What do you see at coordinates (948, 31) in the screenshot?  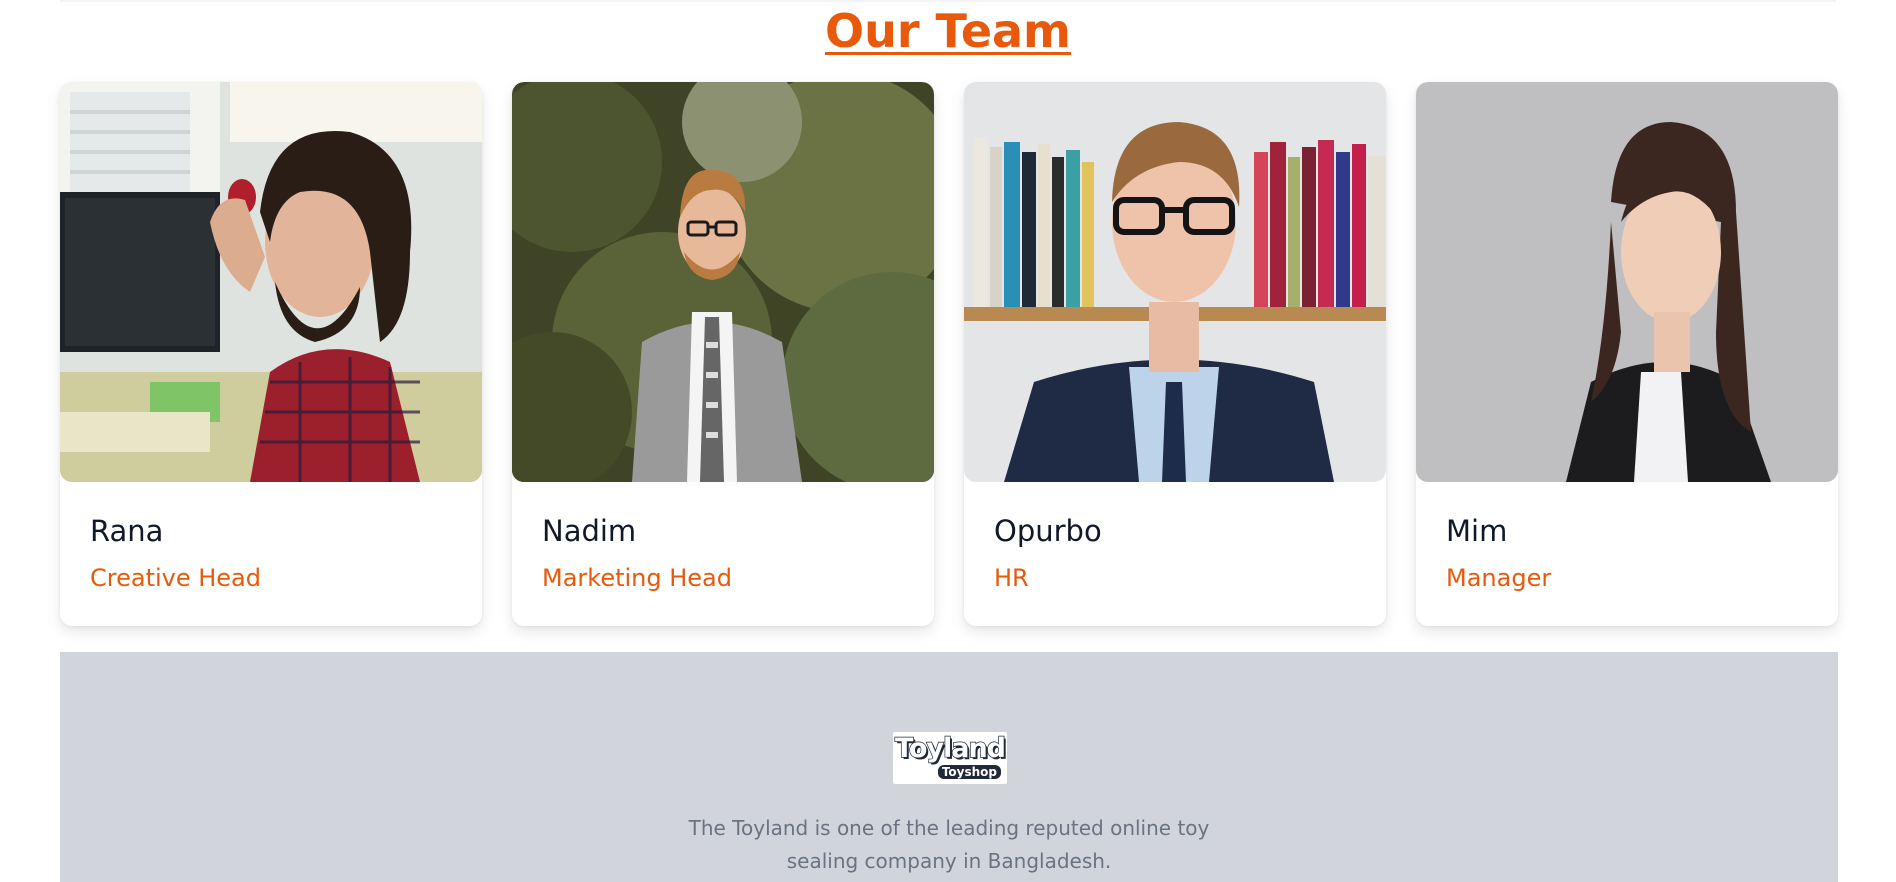 I see `section-title: Our Team` at bounding box center [948, 31].